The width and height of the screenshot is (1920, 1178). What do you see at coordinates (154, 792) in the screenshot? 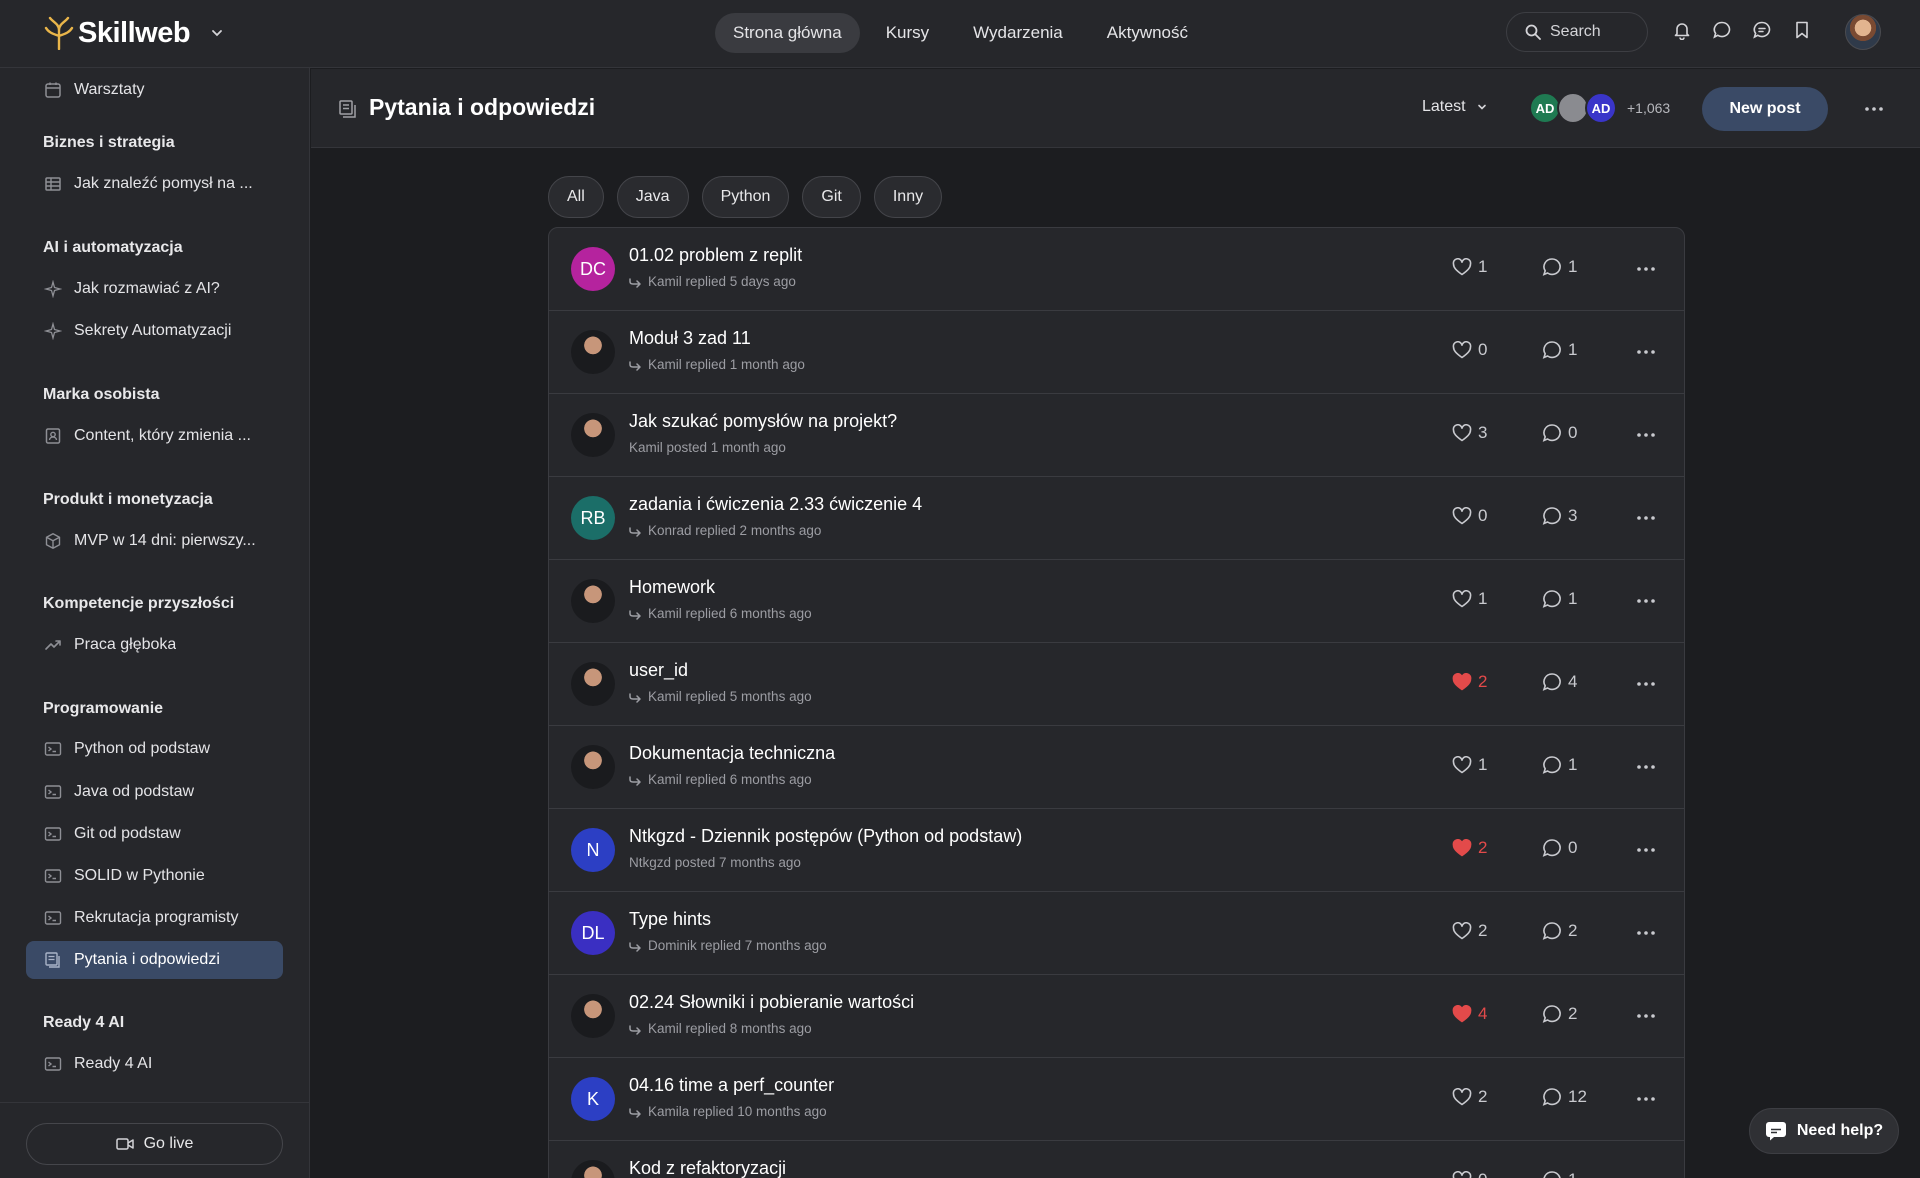
I see `sidebar-item-java: Java od podstaw` at bounding box center [154, 792].